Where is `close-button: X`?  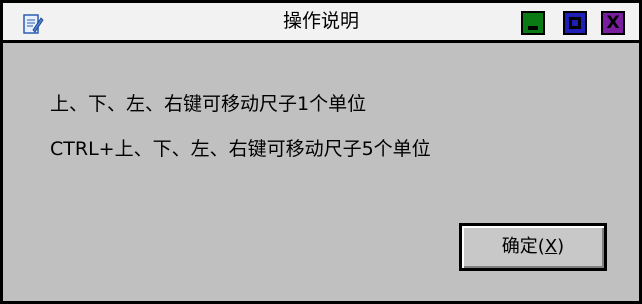 close-button: X is located at coordinates (613, 23).